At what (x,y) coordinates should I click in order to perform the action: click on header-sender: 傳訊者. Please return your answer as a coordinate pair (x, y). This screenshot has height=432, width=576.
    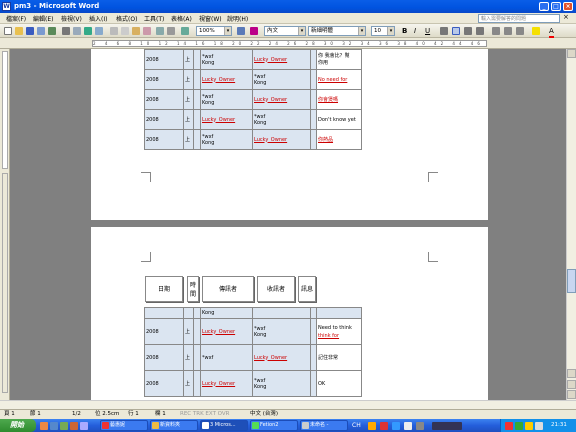
    Looking at the image, I should click on (228, 289).